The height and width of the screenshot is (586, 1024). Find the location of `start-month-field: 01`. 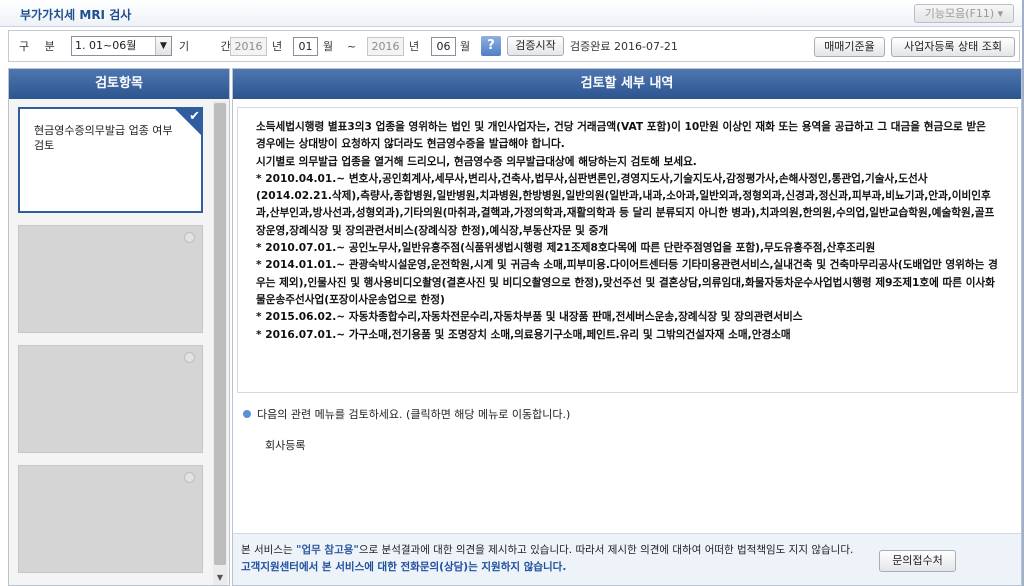

start-month-field: 01 is located at coordinates (305, 46).